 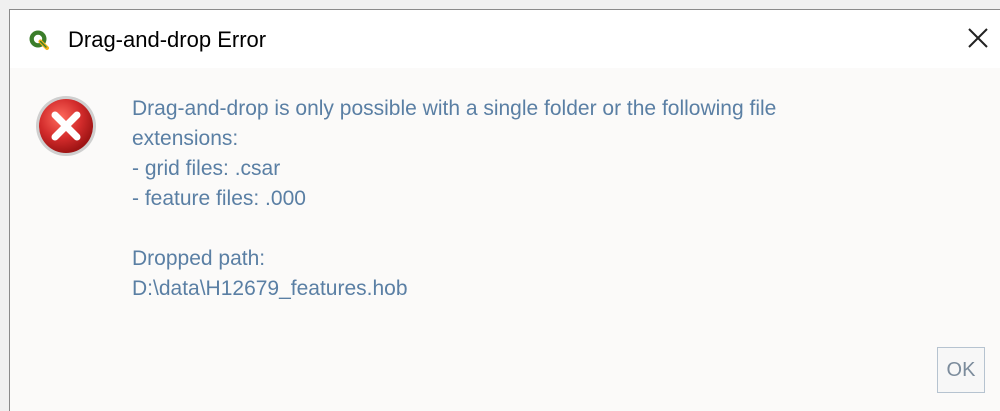 I want to click on message-spacer, so click(x=522, y=229).